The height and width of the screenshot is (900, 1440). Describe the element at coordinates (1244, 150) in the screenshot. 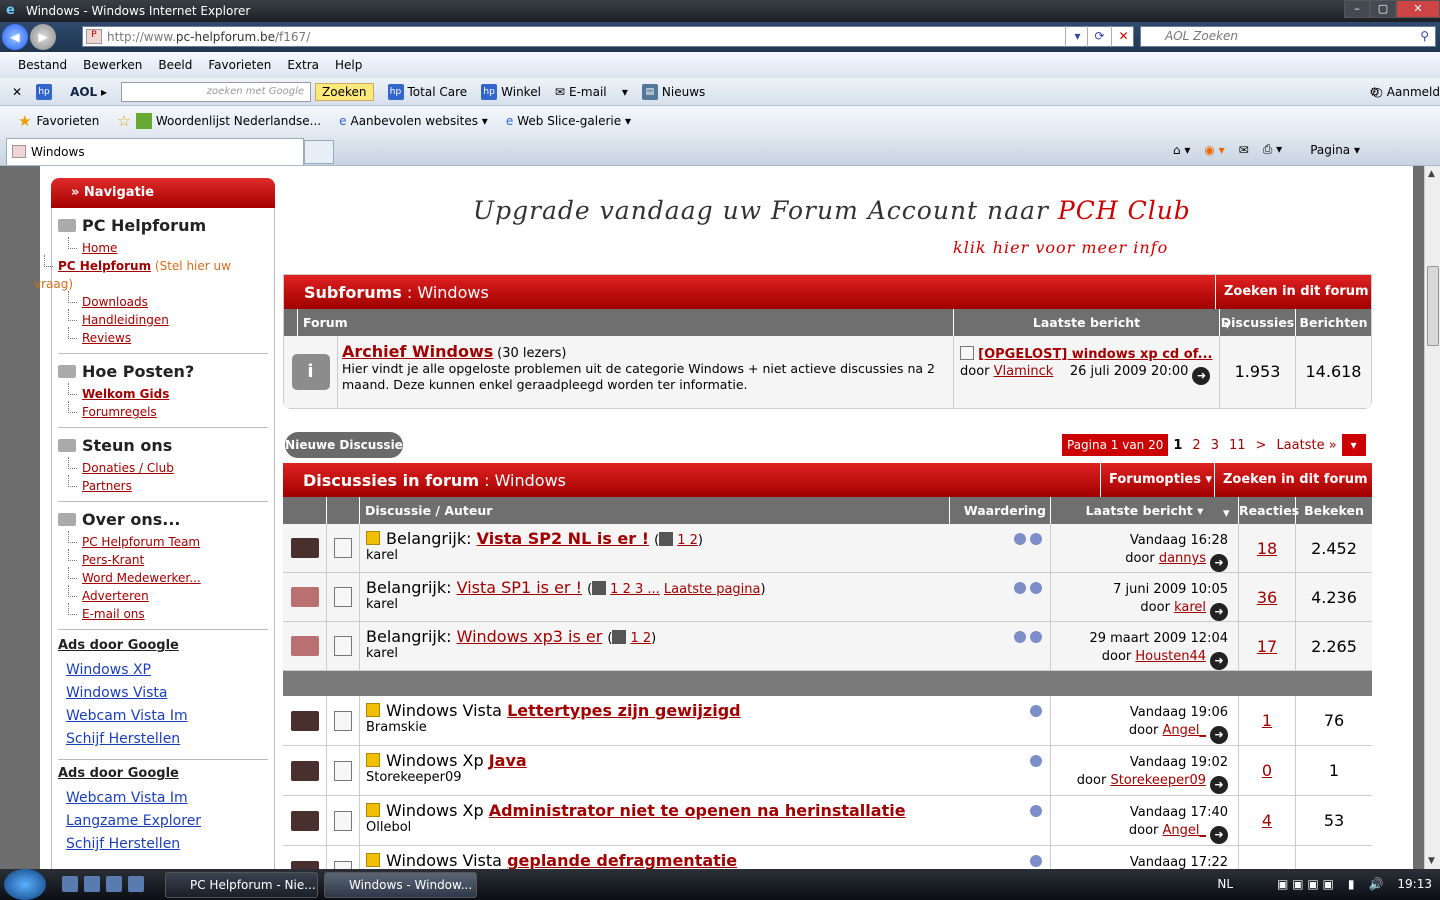

I see `mail-icon: ✉` at that location.